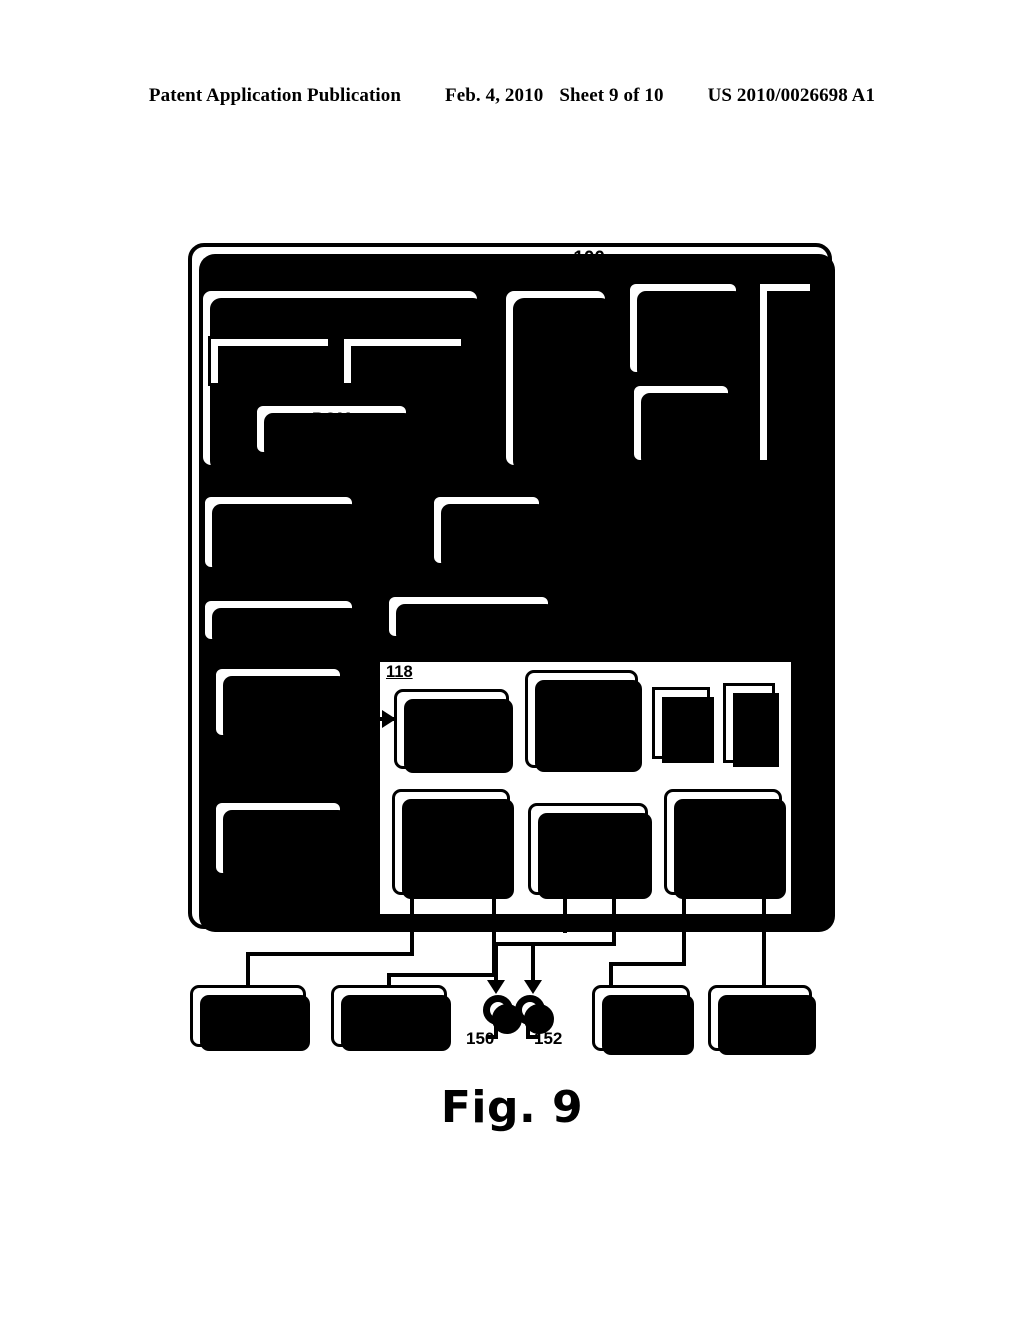  What do you see at coordinates (269, 353) in the screenshot?
I see `level-1-cache-label: Level 1 Cache` at bounding box center [269, 353].